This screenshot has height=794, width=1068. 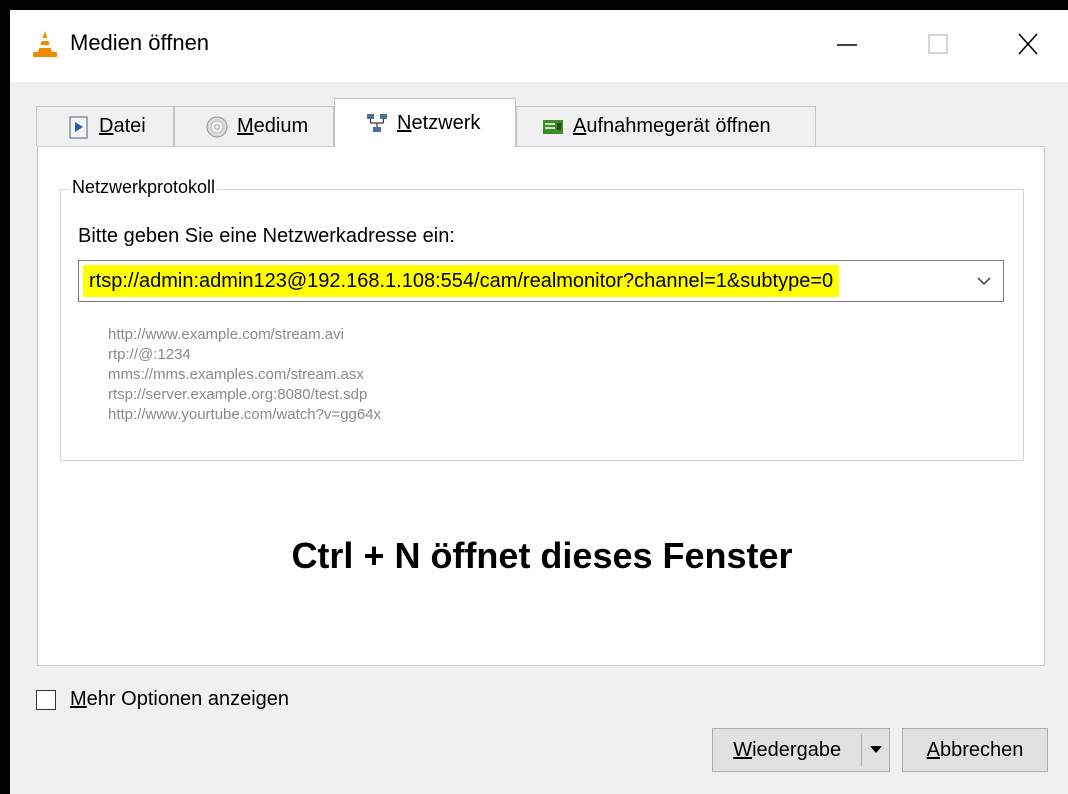 What do you see at coordinates (678, 126) in the screenshot?
I see `tab-capture-label: ufnahmegerät öffnen` at bounding box center [678, 126].